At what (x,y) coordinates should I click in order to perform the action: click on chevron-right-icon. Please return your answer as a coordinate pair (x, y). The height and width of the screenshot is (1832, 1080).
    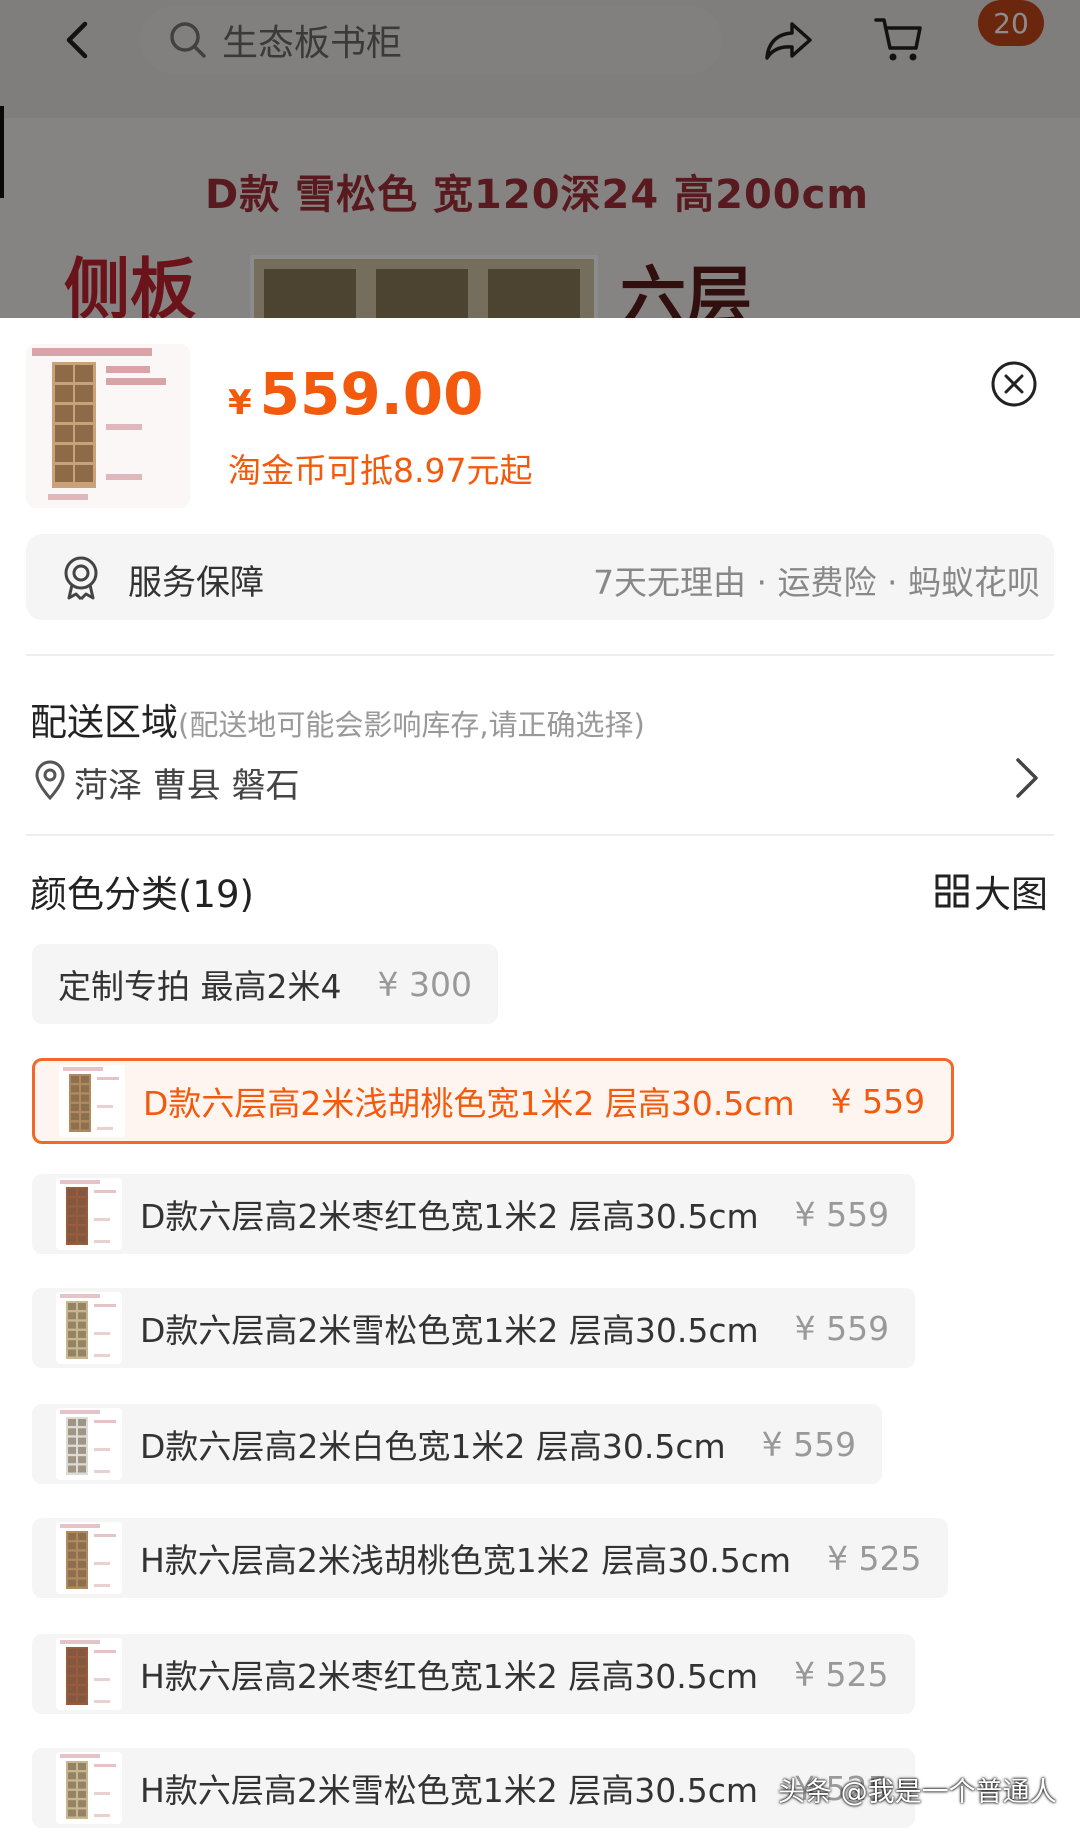
    Looking at the image, I should click on (1027, 778).